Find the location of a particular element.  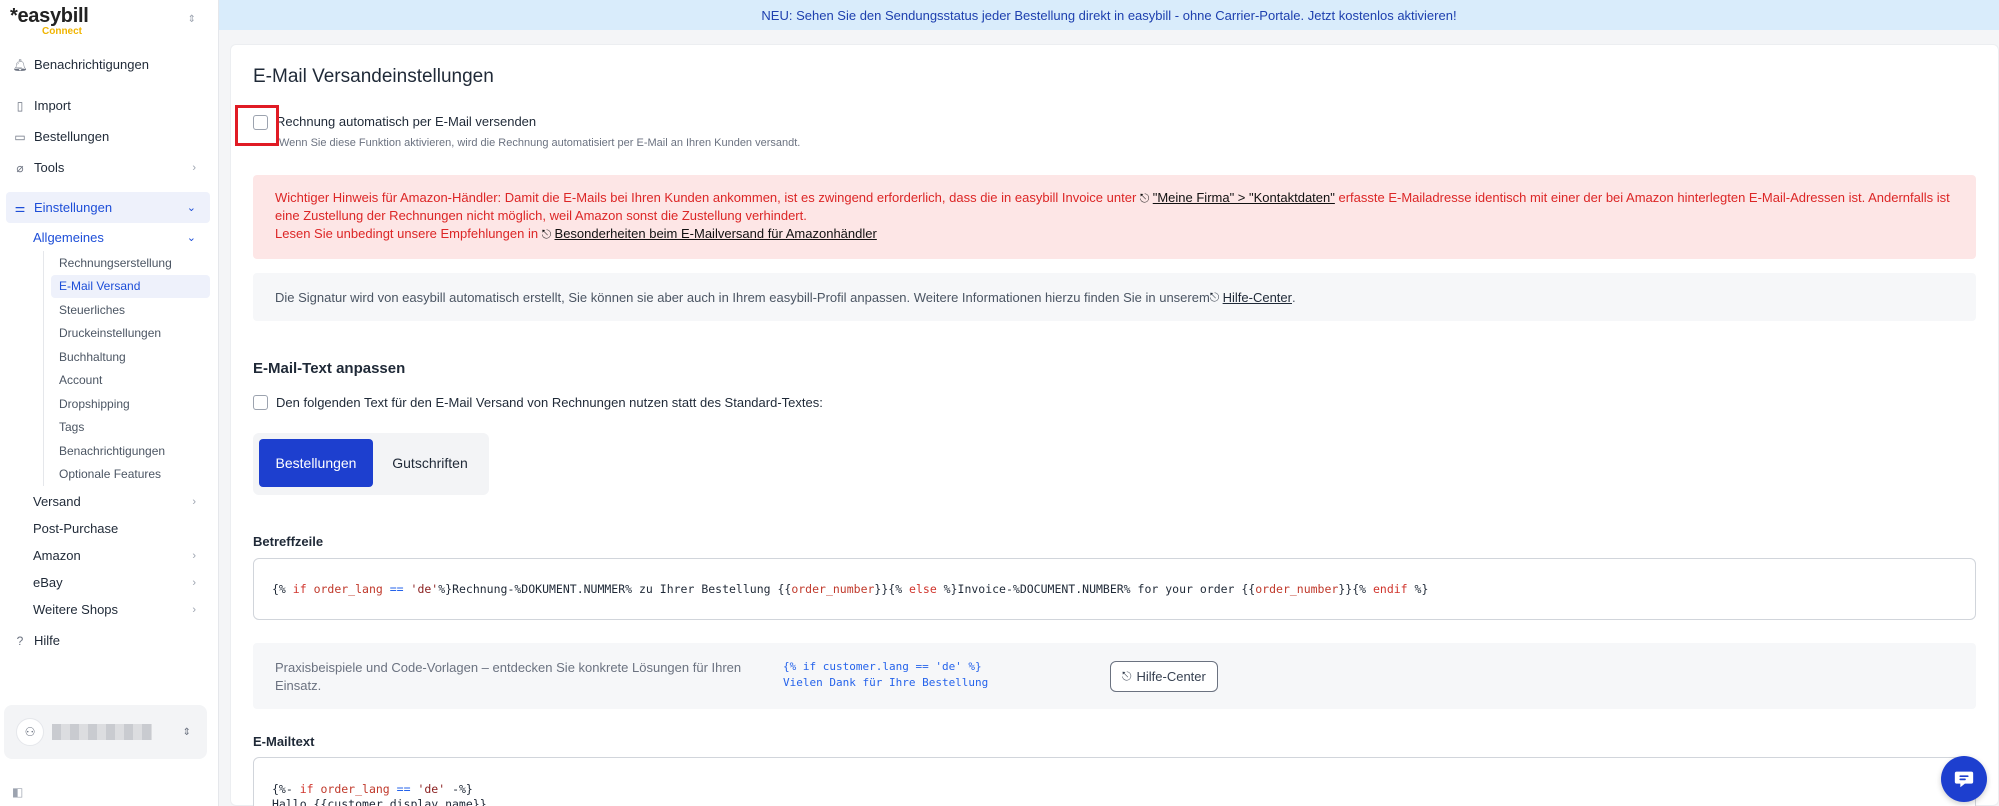

sidebar-item-tags: Tags is located at coordinates (127, 428).